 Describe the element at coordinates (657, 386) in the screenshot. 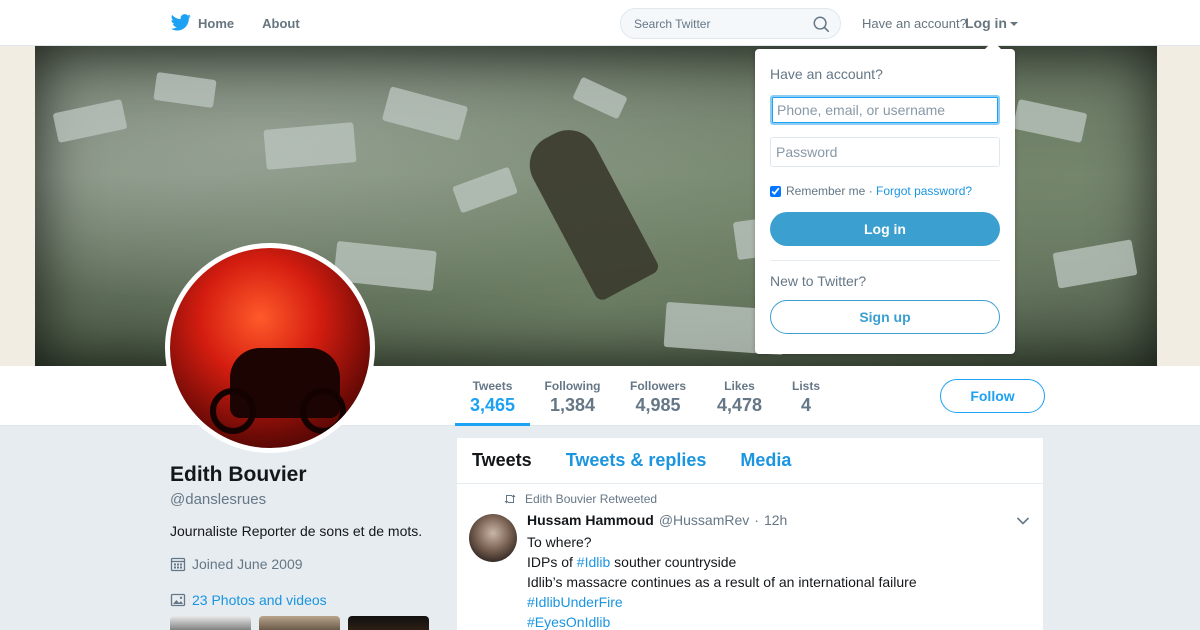

I see `stat-label: Followers` at that location.